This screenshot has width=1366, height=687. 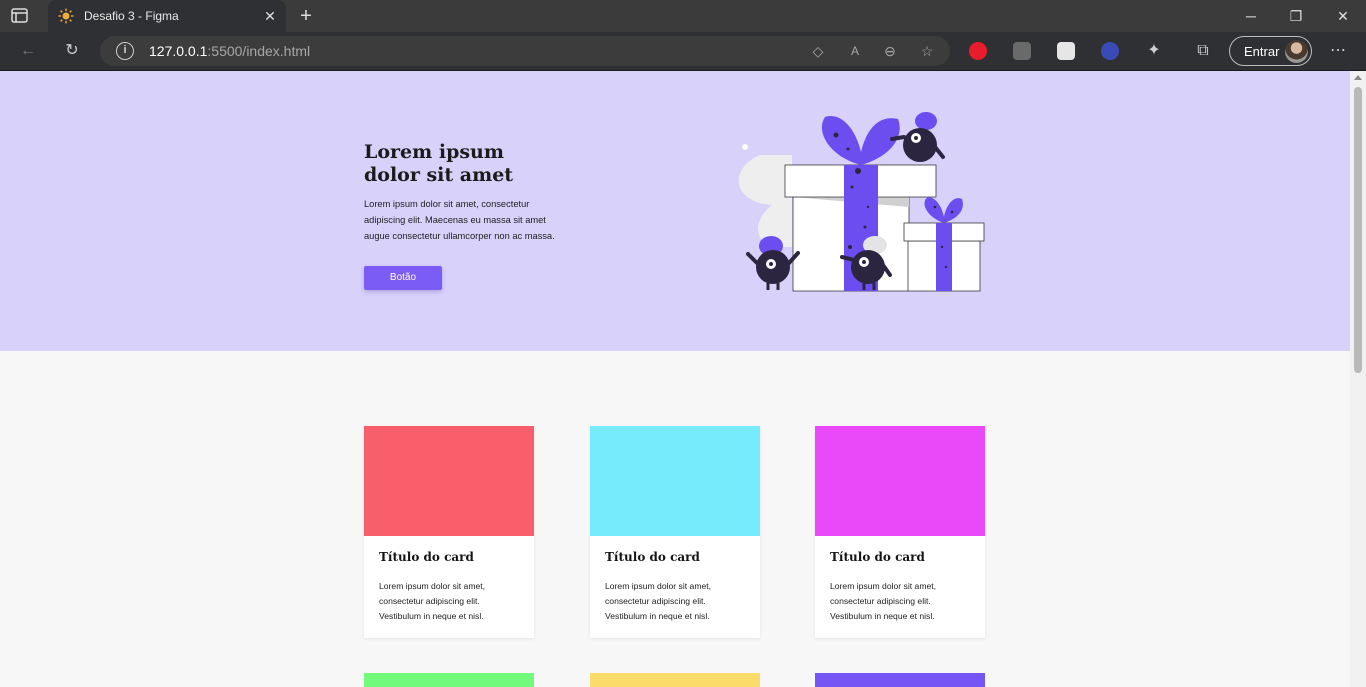 I want to click on site-info-icon: i, so click(x=125, y=51).